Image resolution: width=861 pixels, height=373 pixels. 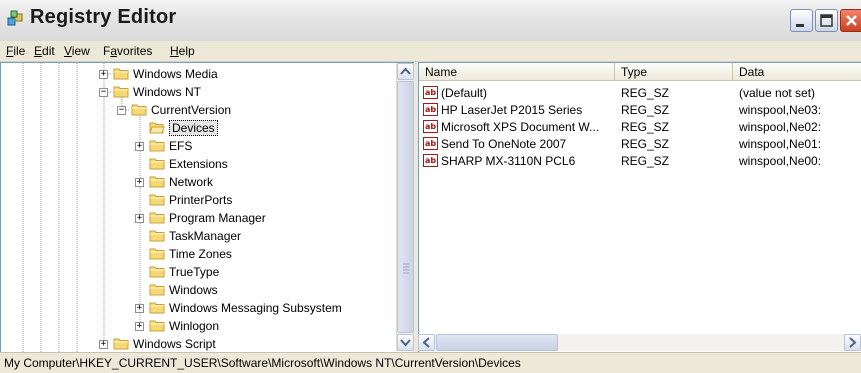 I want to click on chevron-up-icon, so click(x=405, y=71).